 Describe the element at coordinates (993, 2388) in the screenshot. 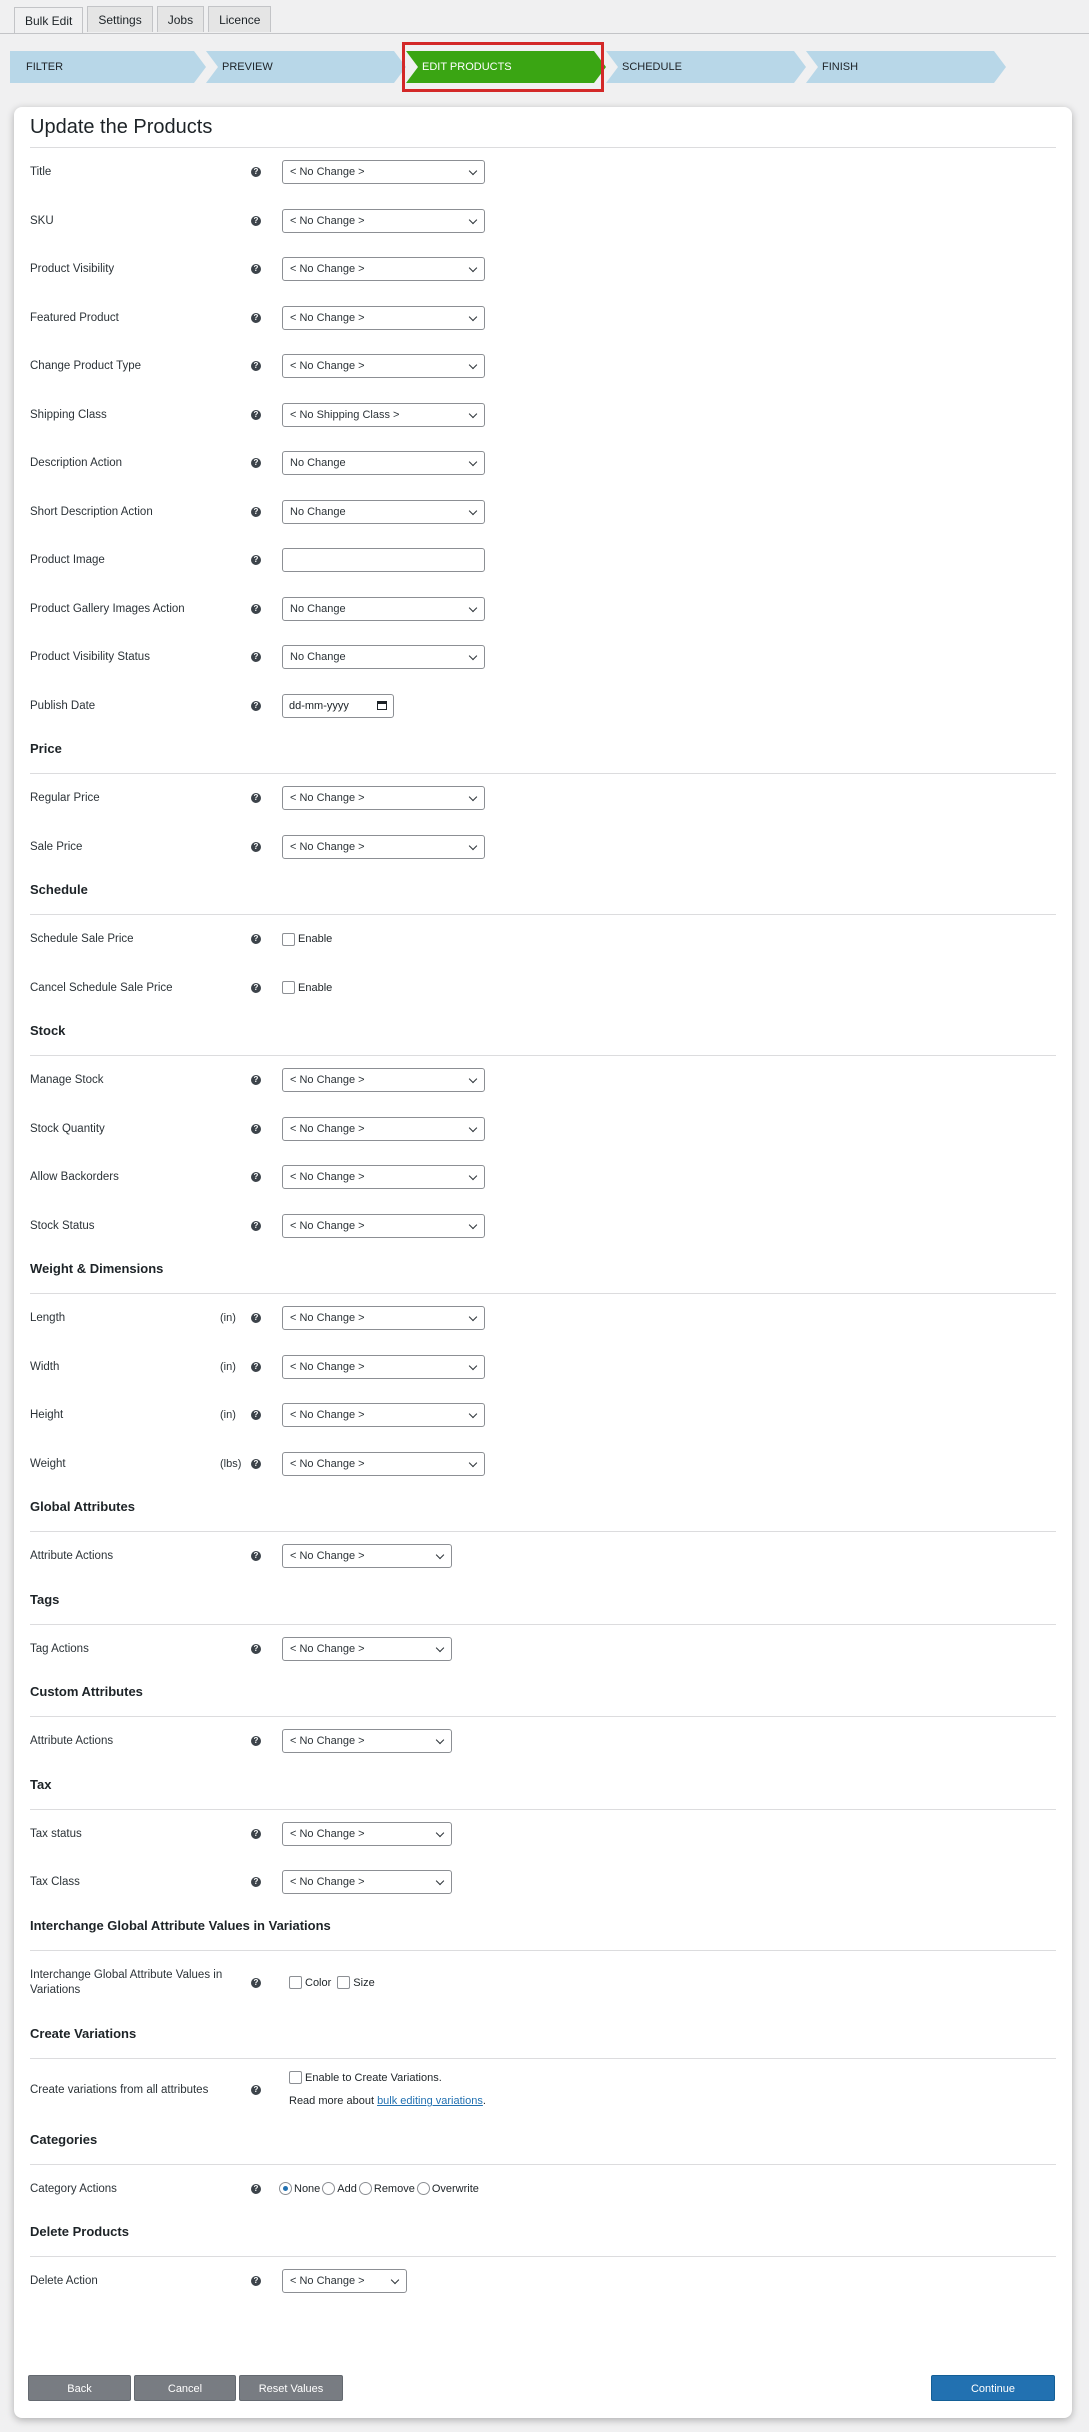

I see `continue-button: Continue` at that location.